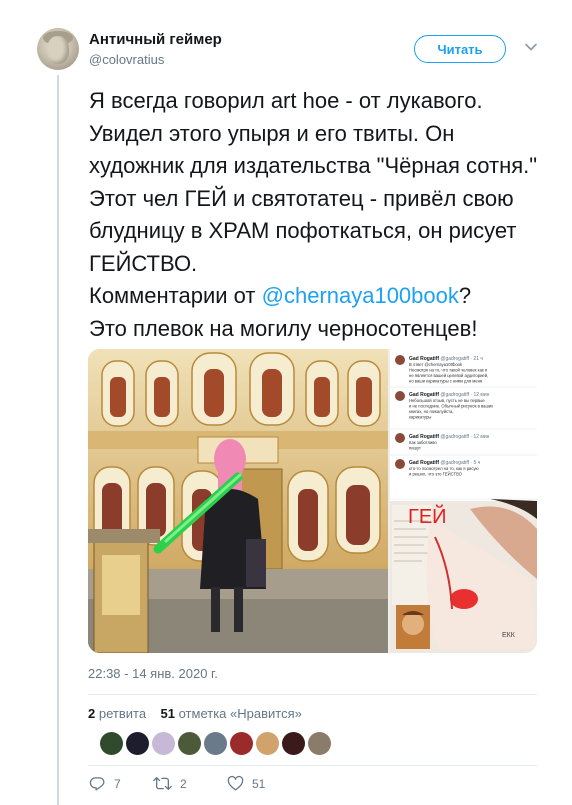 This screenshot has height=805, width=572. What do you see at coordinates (155, 39) in the screenshot?
I see `author-name: Античный геймер` at bounding box center [155, 39].